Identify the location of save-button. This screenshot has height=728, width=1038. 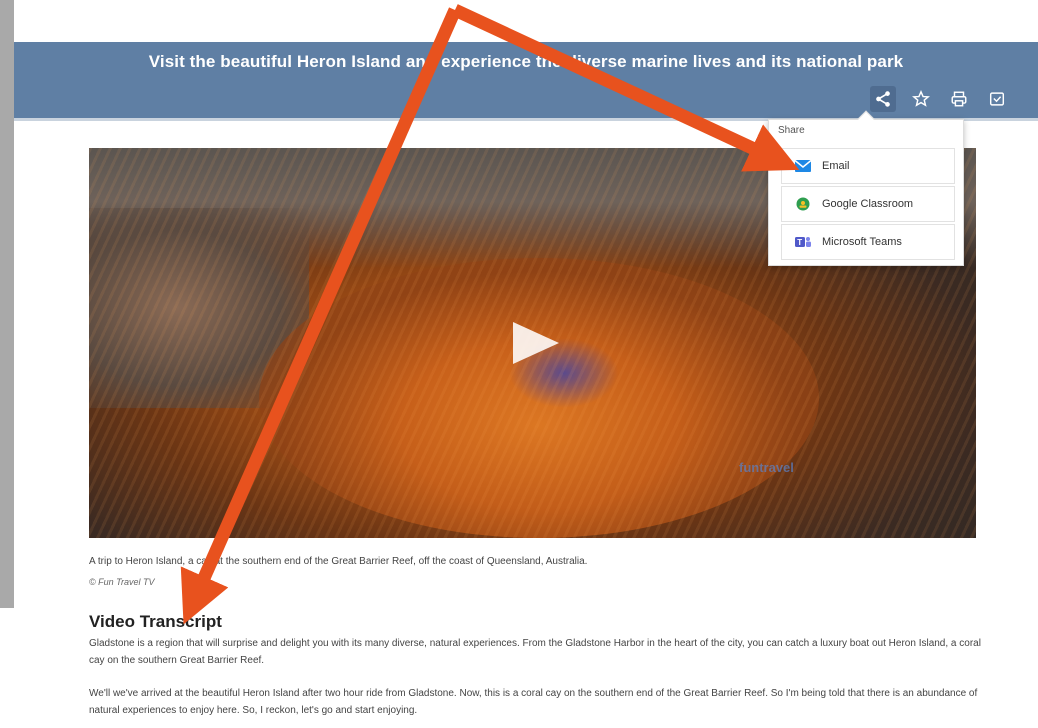
(997, 99).